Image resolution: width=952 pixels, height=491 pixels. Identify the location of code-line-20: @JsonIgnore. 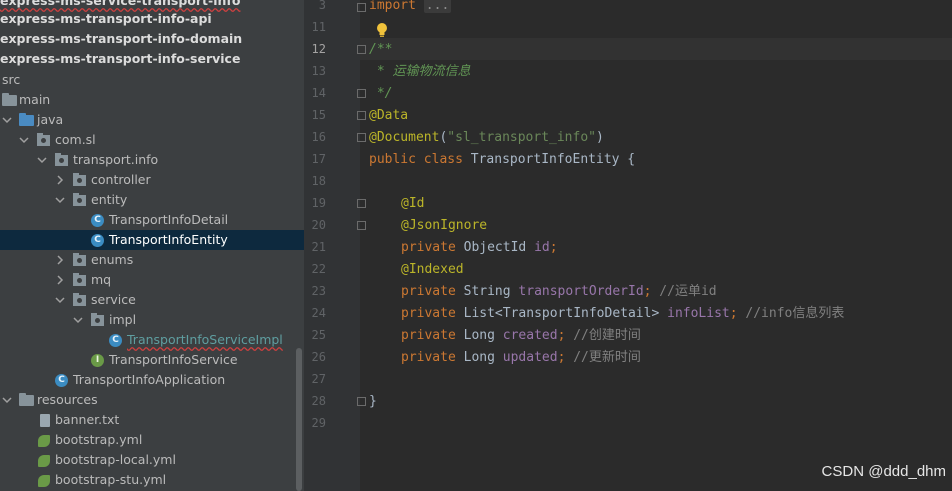
(444, 226).